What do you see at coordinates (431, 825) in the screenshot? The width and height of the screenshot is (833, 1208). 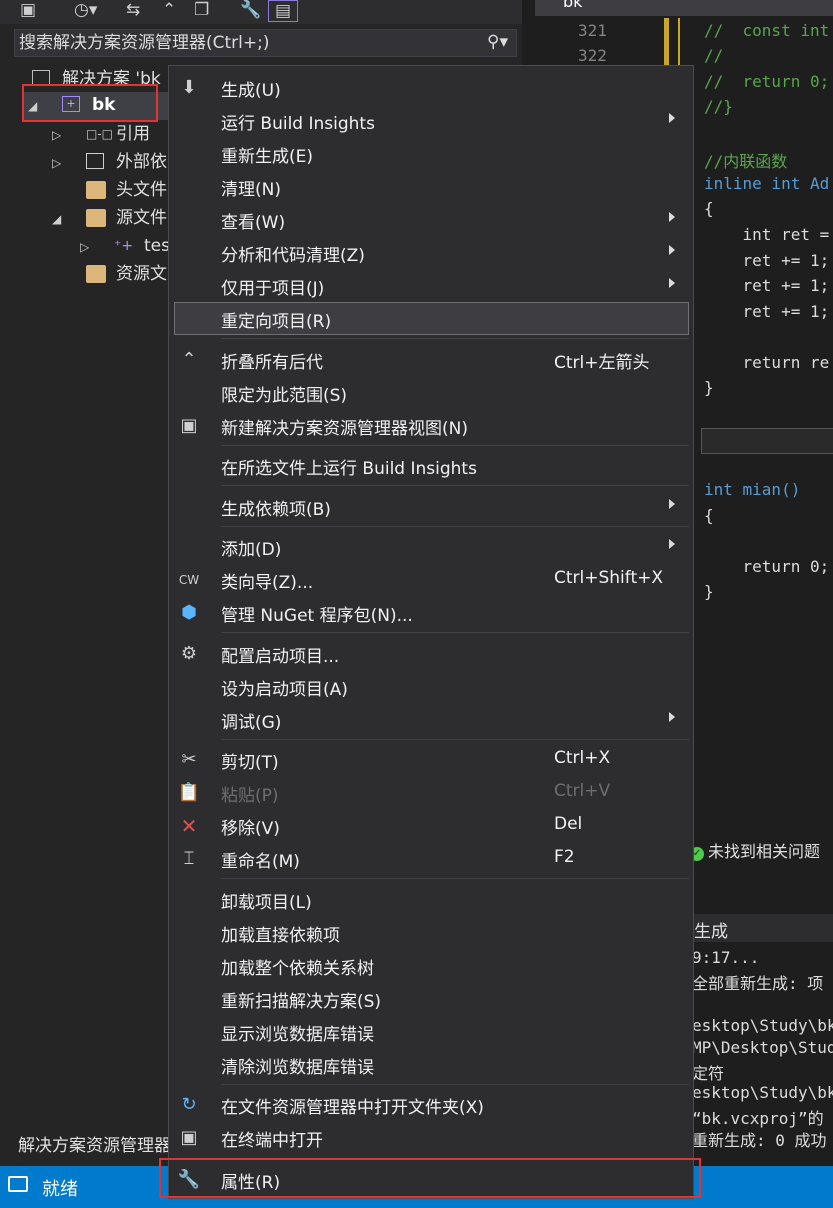 I see `menu-item-remove: ✕ 移除(V) Del` at bounding box center [431, 825].